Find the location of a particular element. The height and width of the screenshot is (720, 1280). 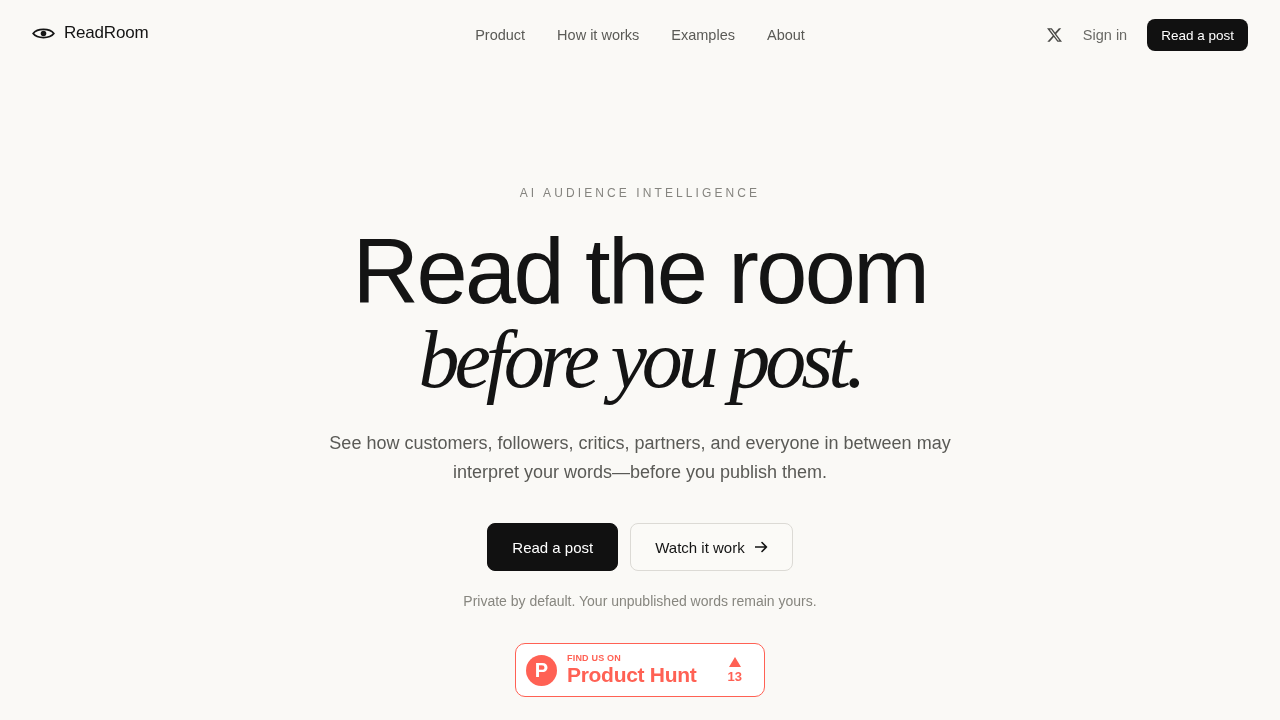

arrow-right-icon is located at coordinates (761, 547).